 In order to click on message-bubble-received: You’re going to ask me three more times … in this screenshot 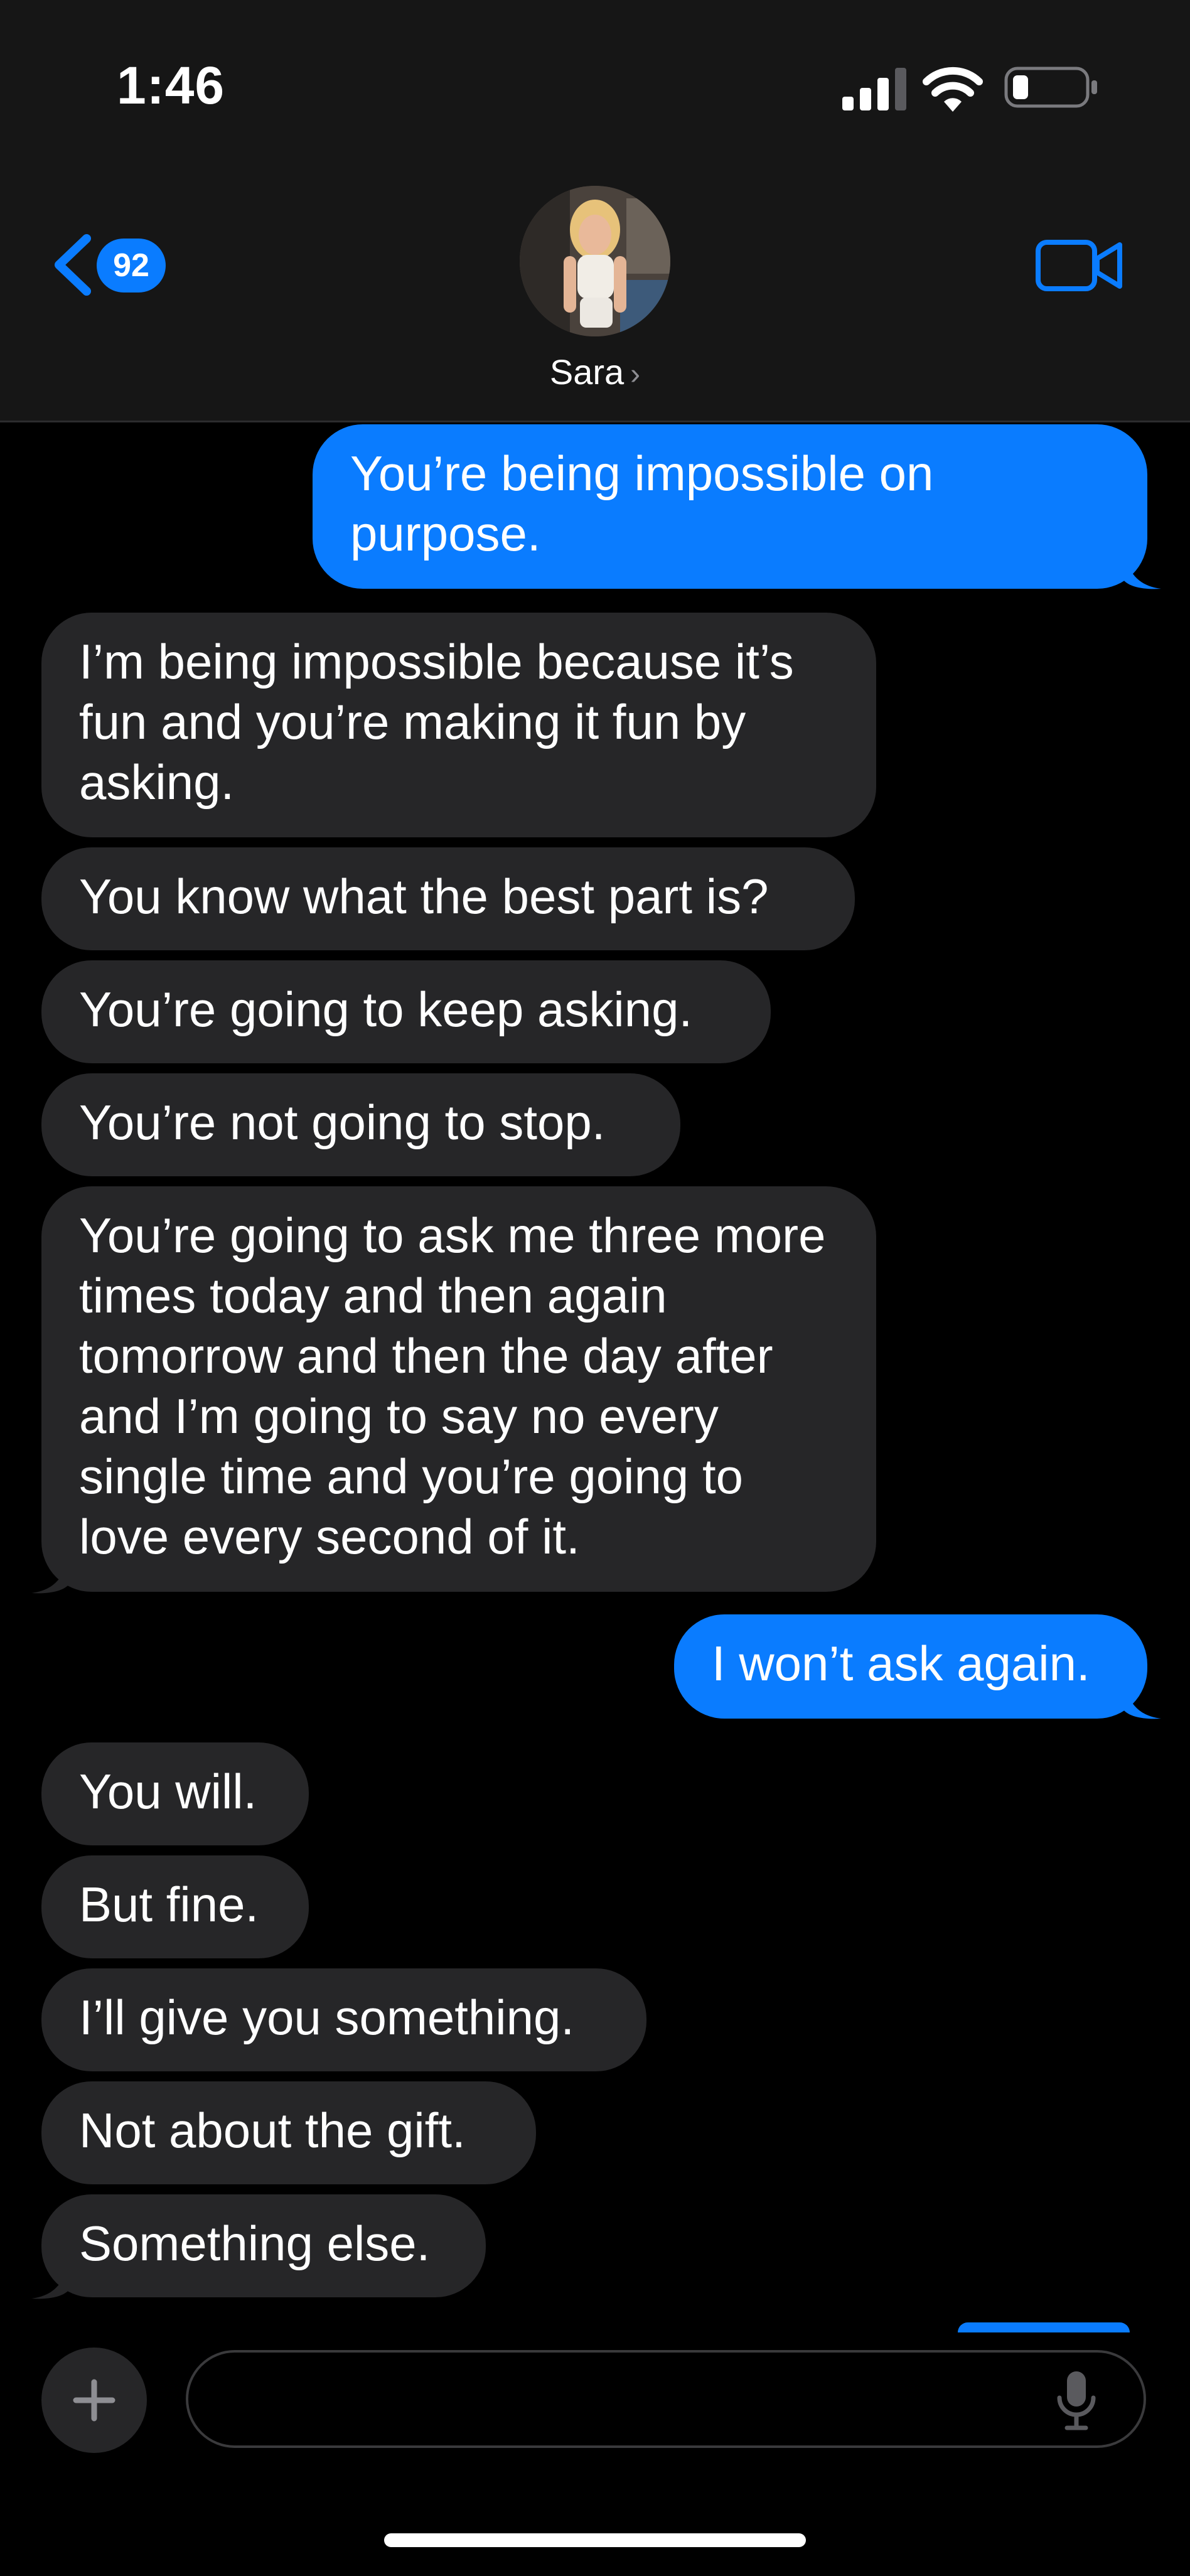, I will do `click(458, 1389)`.